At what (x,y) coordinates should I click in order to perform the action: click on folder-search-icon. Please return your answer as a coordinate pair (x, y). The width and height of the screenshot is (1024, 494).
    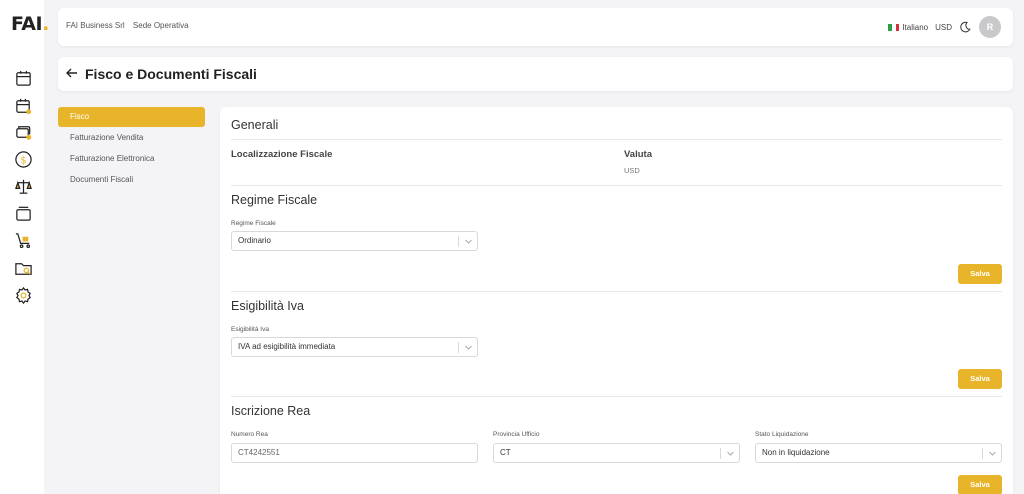
    Looking at the image, I should click on (23, 268).